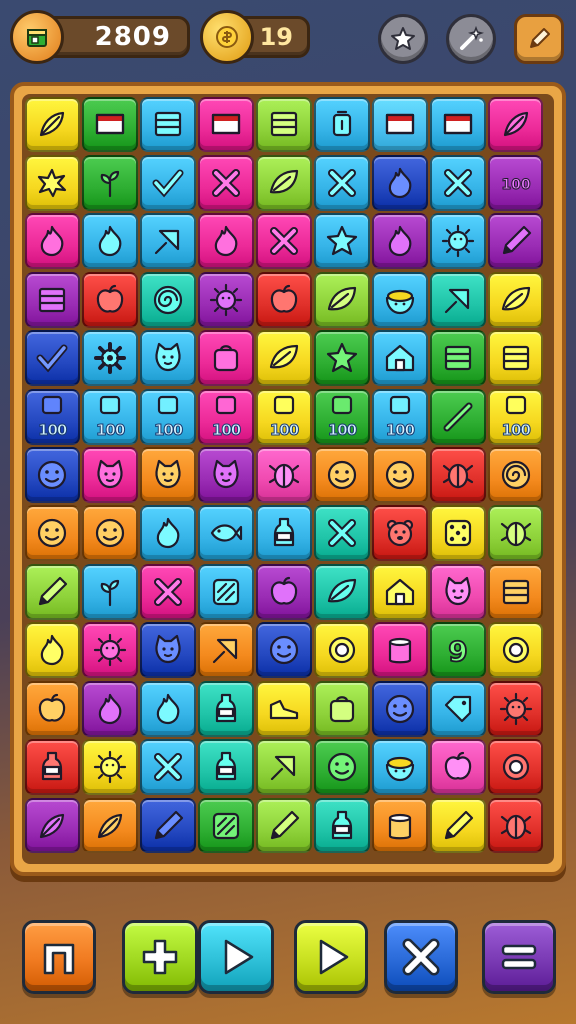  What do you see at coordinates (227, 37) in the screenshot?
I see `gold-coin-icon` at bounding box center [227, 37].